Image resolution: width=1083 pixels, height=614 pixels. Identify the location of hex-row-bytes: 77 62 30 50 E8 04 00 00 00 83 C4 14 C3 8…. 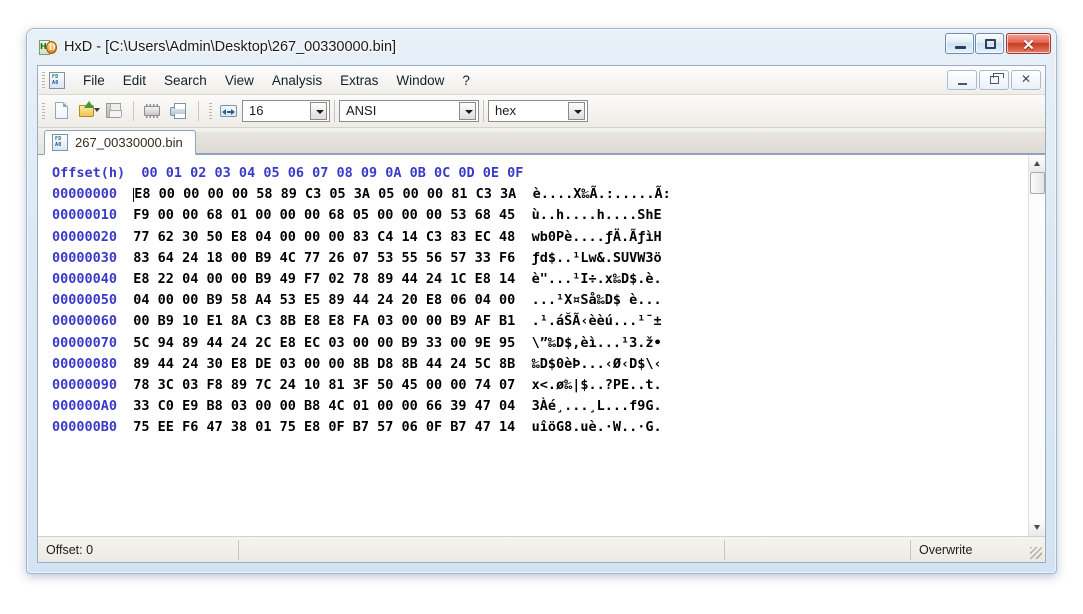
(324, 237).